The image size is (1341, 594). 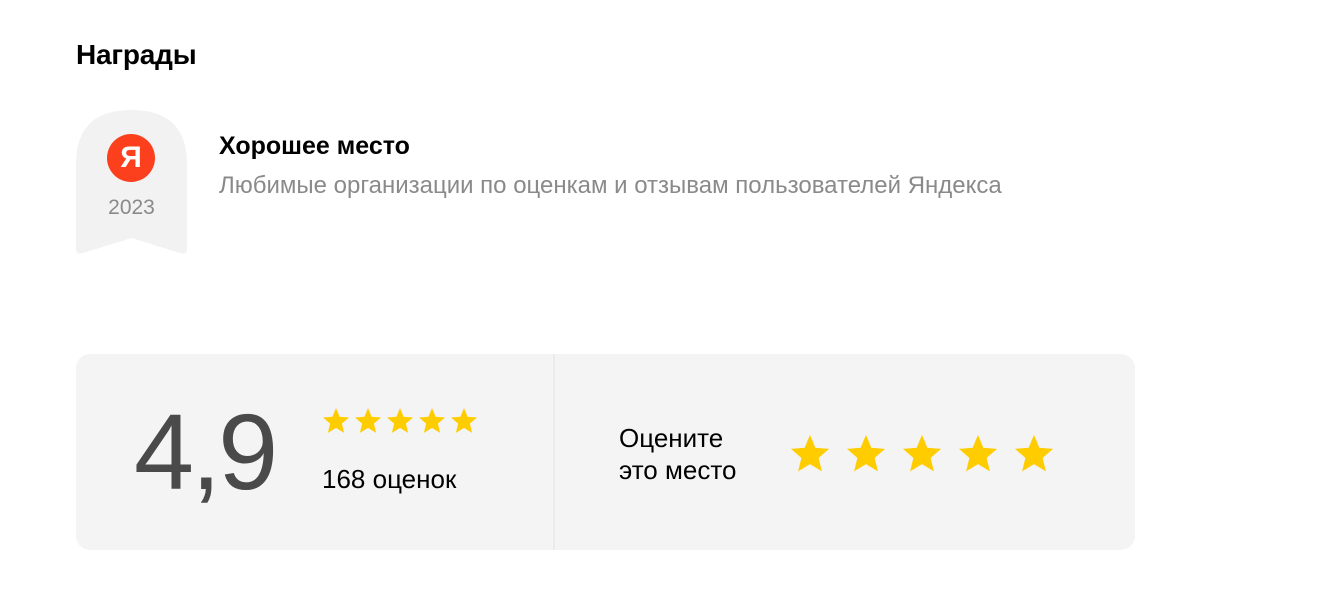 What do you see at coordinates (389, 479) in the screenshot?
I see `ratings-count: 168 оценок` at bounding box center [389, 479].